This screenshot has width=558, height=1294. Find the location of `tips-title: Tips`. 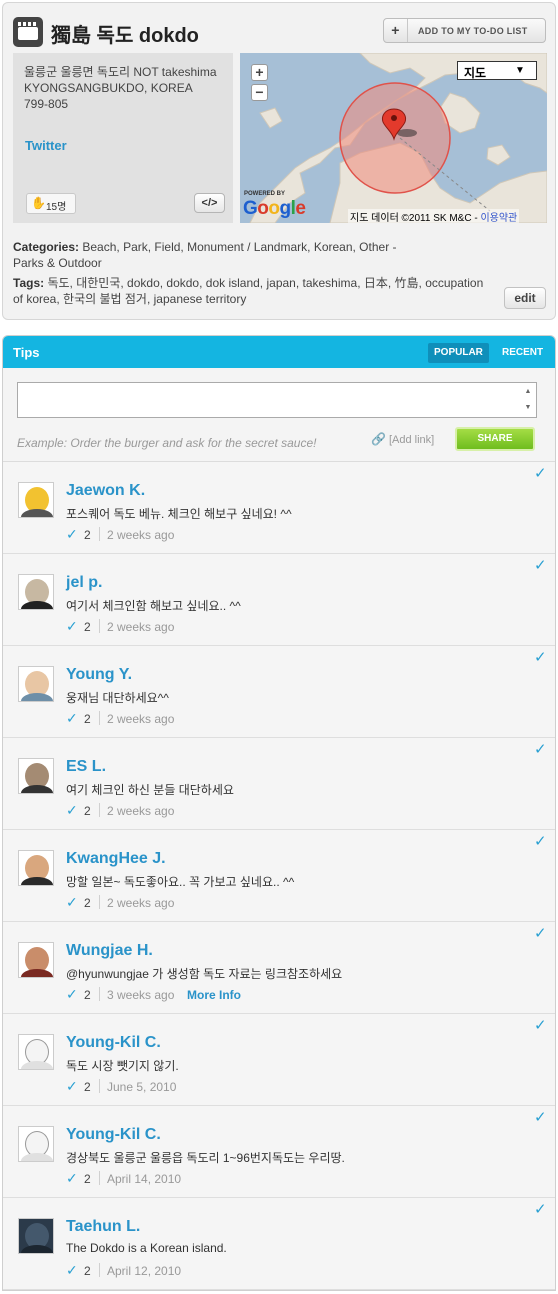

tips-title: Tips is located at coordinates (26, 352).